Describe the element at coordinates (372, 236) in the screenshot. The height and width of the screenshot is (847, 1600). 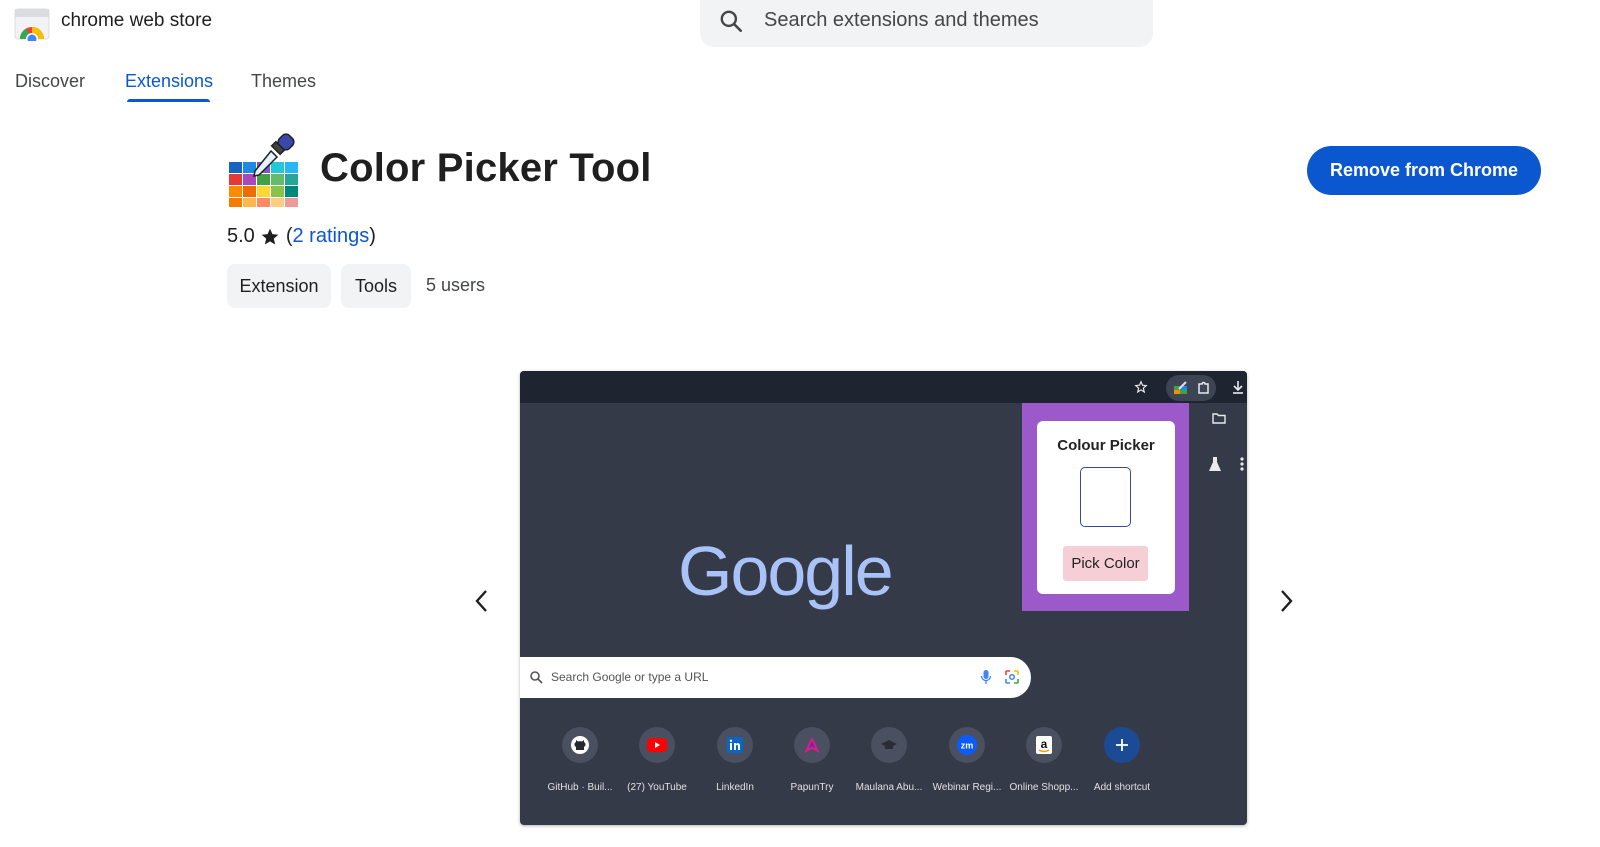
I see `ratings-close-paren: )` at that location.